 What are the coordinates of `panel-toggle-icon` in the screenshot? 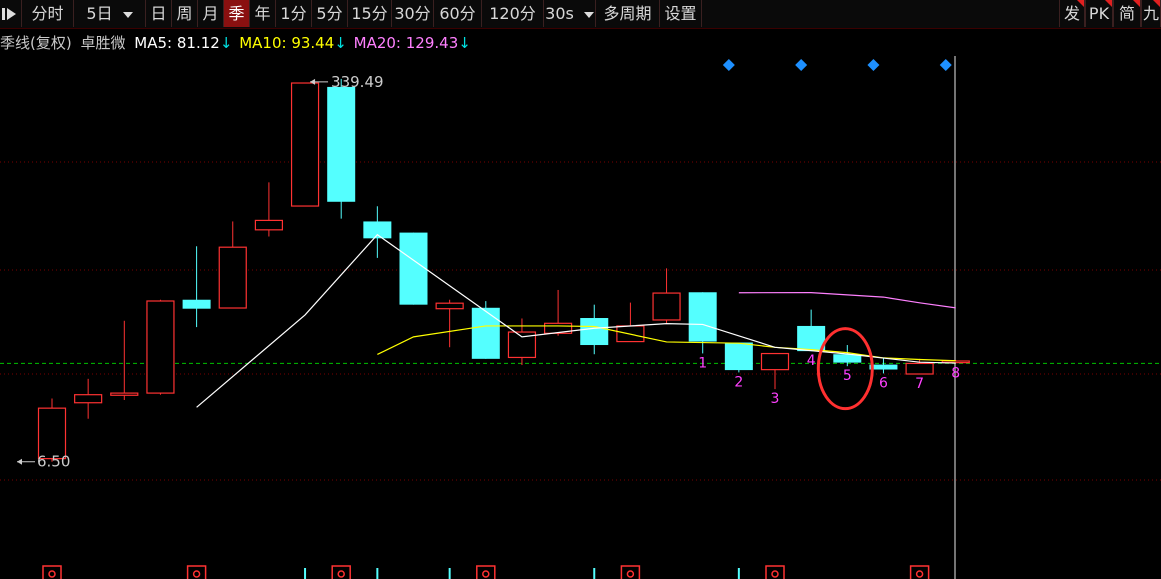 It's located at (11, 13).